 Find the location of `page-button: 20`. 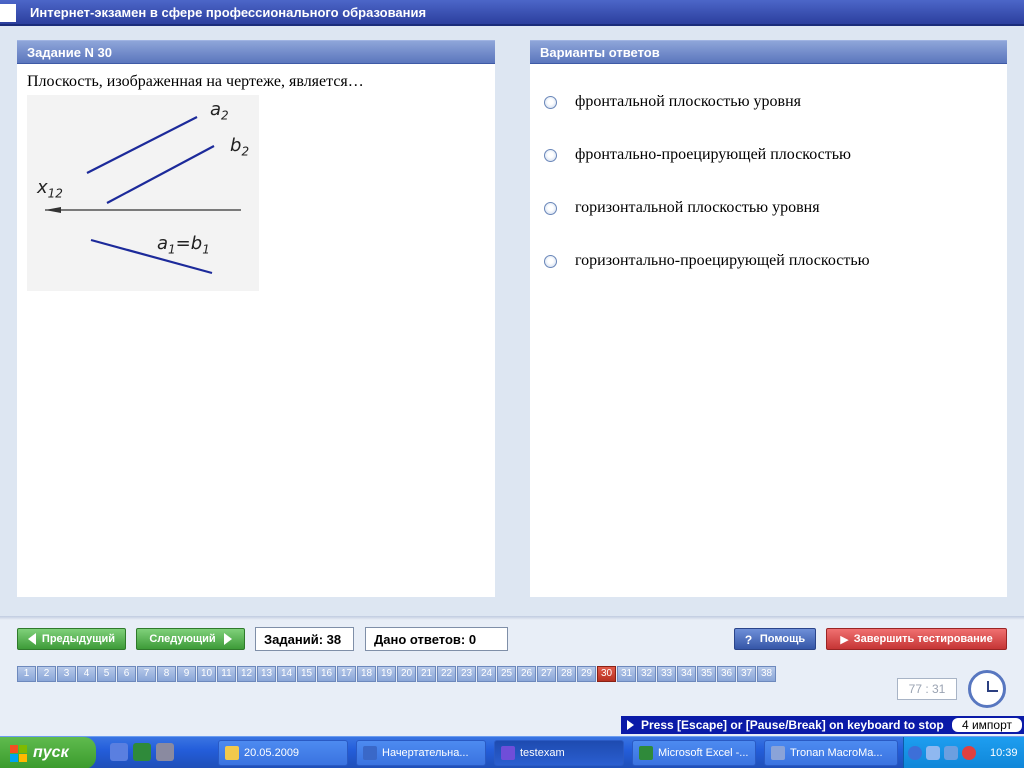

page-button: 20 is located at coordinates (406, 674).